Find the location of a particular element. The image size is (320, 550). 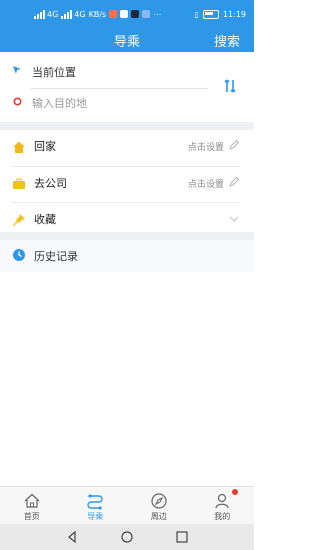

back-icon is located at coordinates (72, 537).